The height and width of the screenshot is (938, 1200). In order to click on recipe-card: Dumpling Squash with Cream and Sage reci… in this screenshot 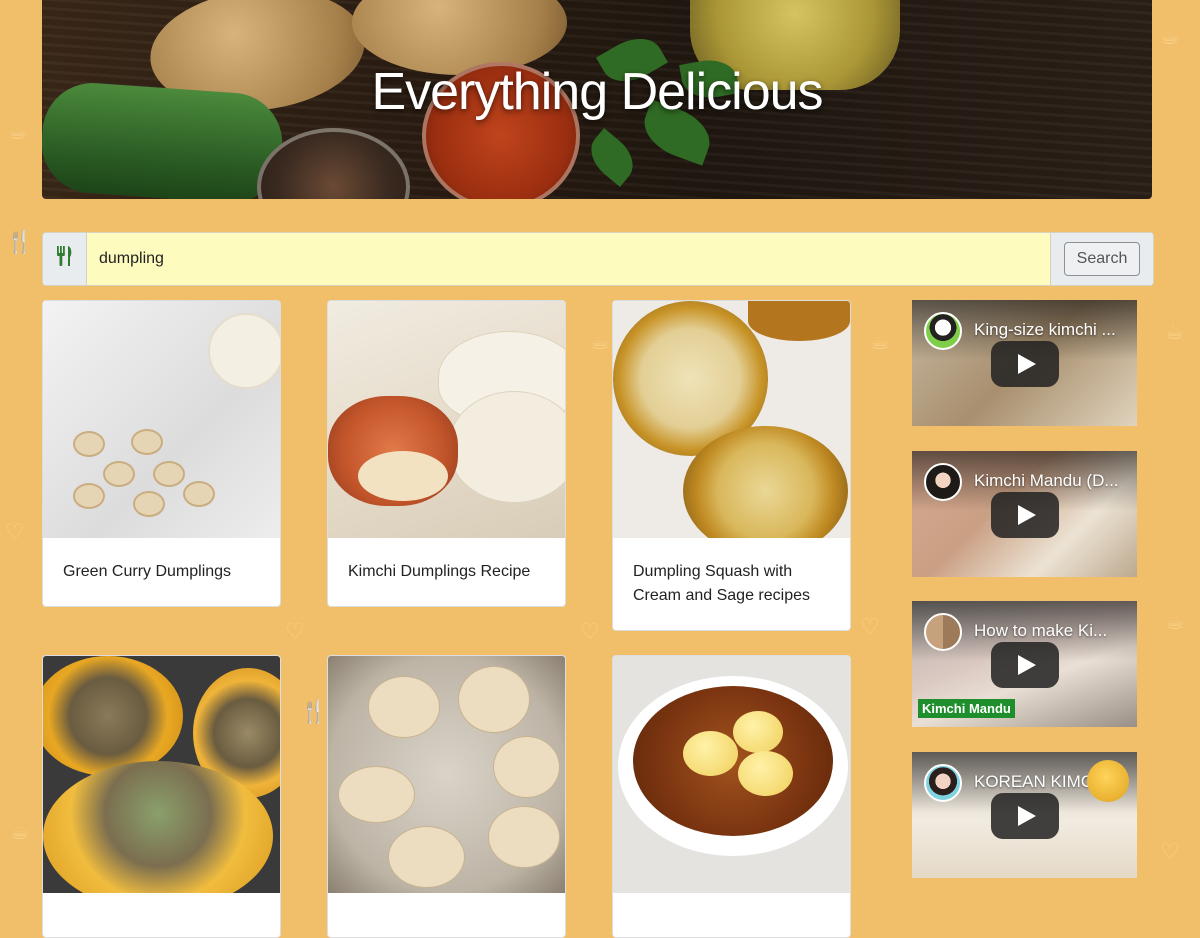, I will do `click(731, 465)`.